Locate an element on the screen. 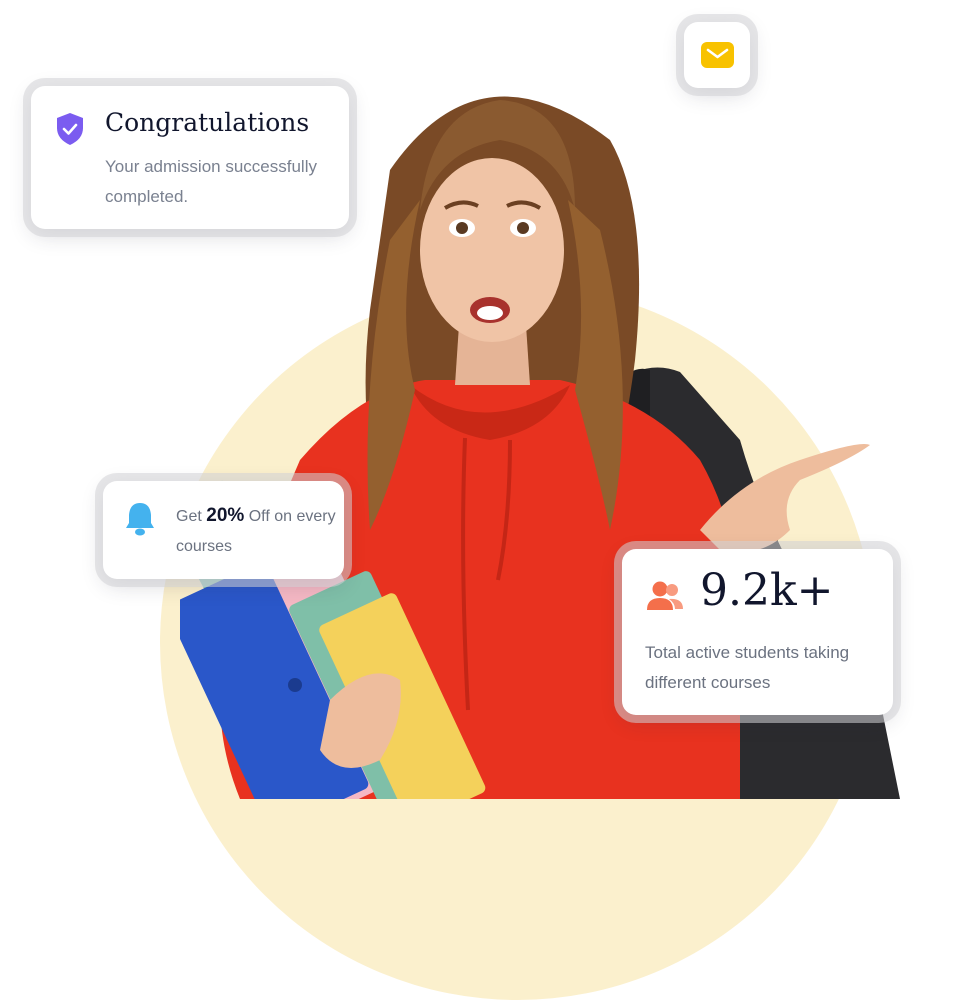  congratulations-description: Your admission successfully completed. is located at coordinates (211, 181).